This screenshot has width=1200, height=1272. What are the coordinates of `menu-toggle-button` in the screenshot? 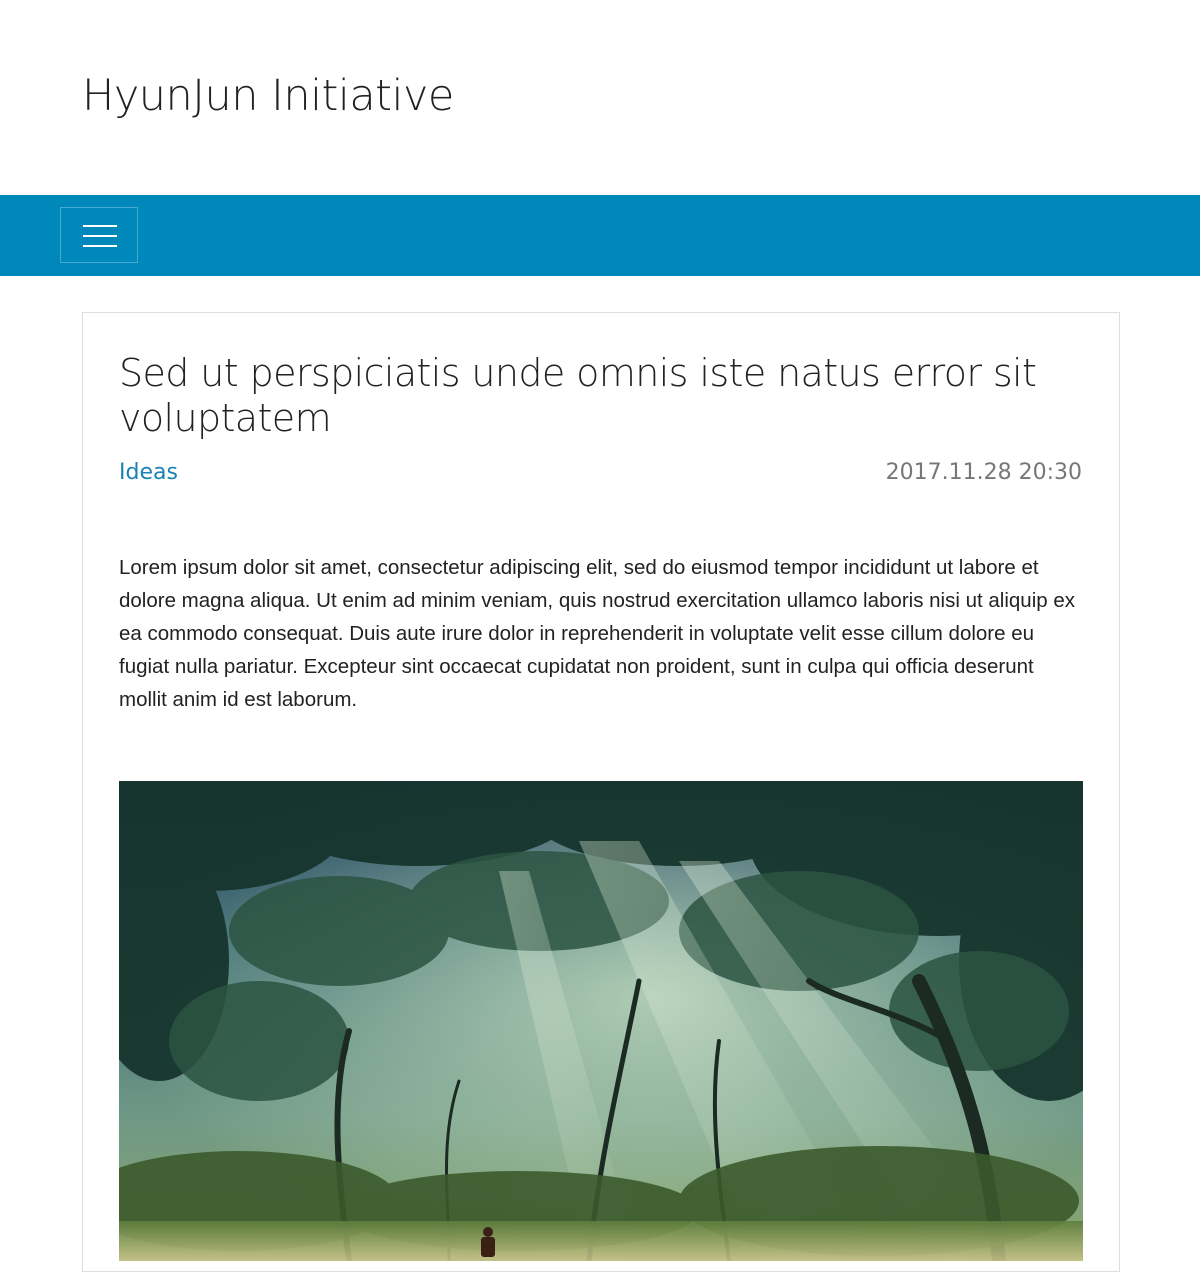 It's located at (99, 235).